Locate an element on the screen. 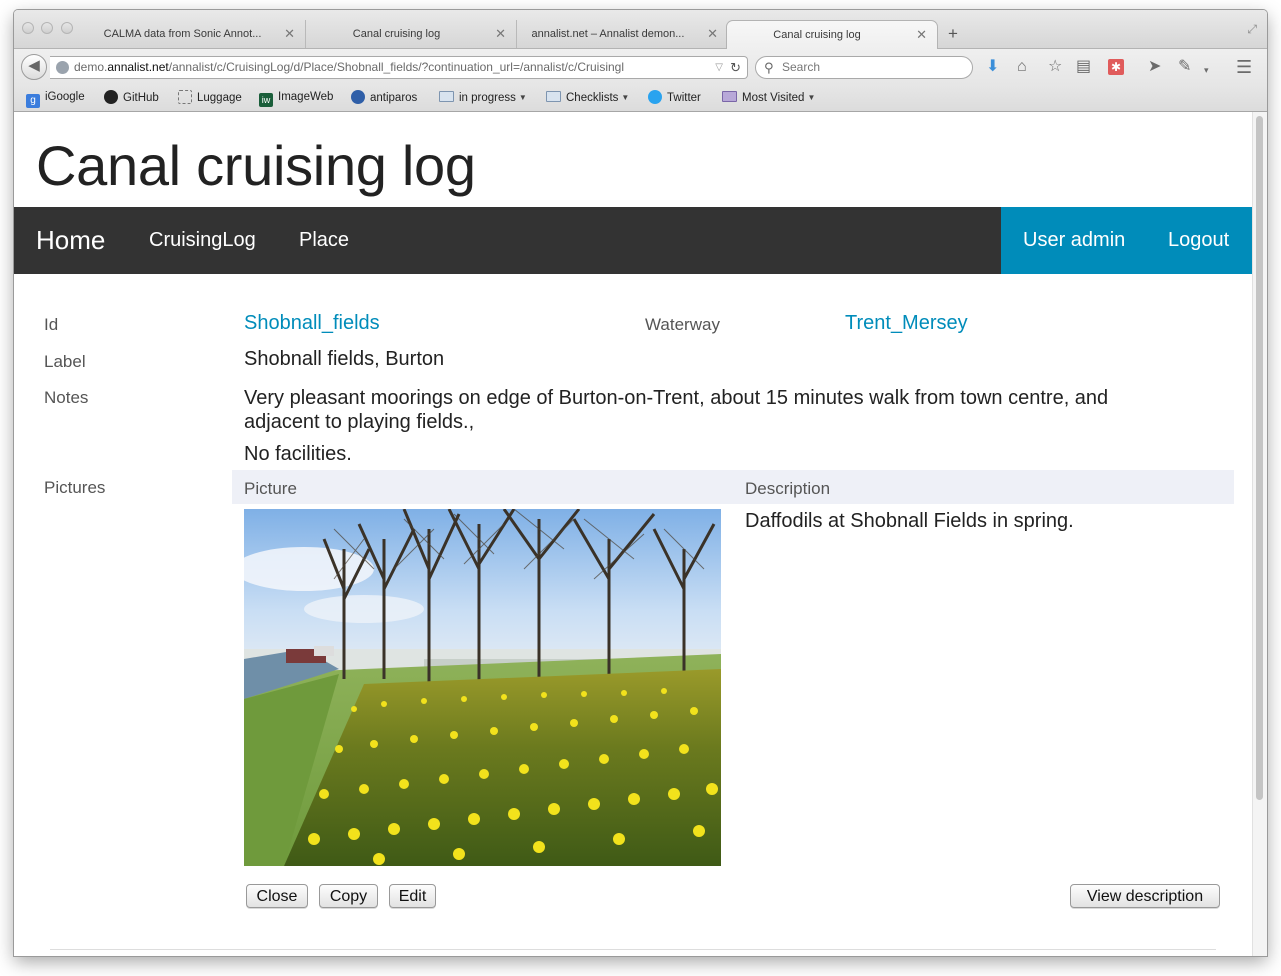 The height and width of the screenshot is (976, 1281). copy-button: Copy is located at coordinates (348, 896).